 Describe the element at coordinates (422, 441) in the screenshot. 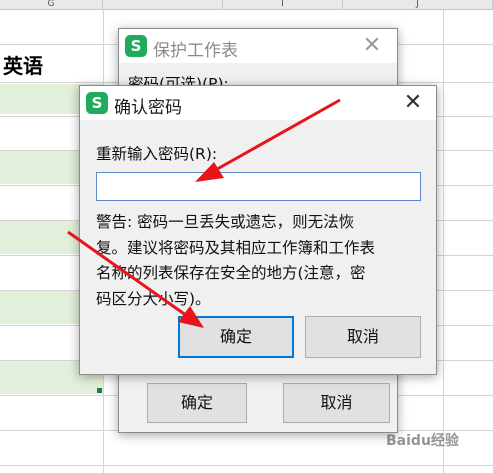

I see `baidu-watermark: Baidu经验` at that location.